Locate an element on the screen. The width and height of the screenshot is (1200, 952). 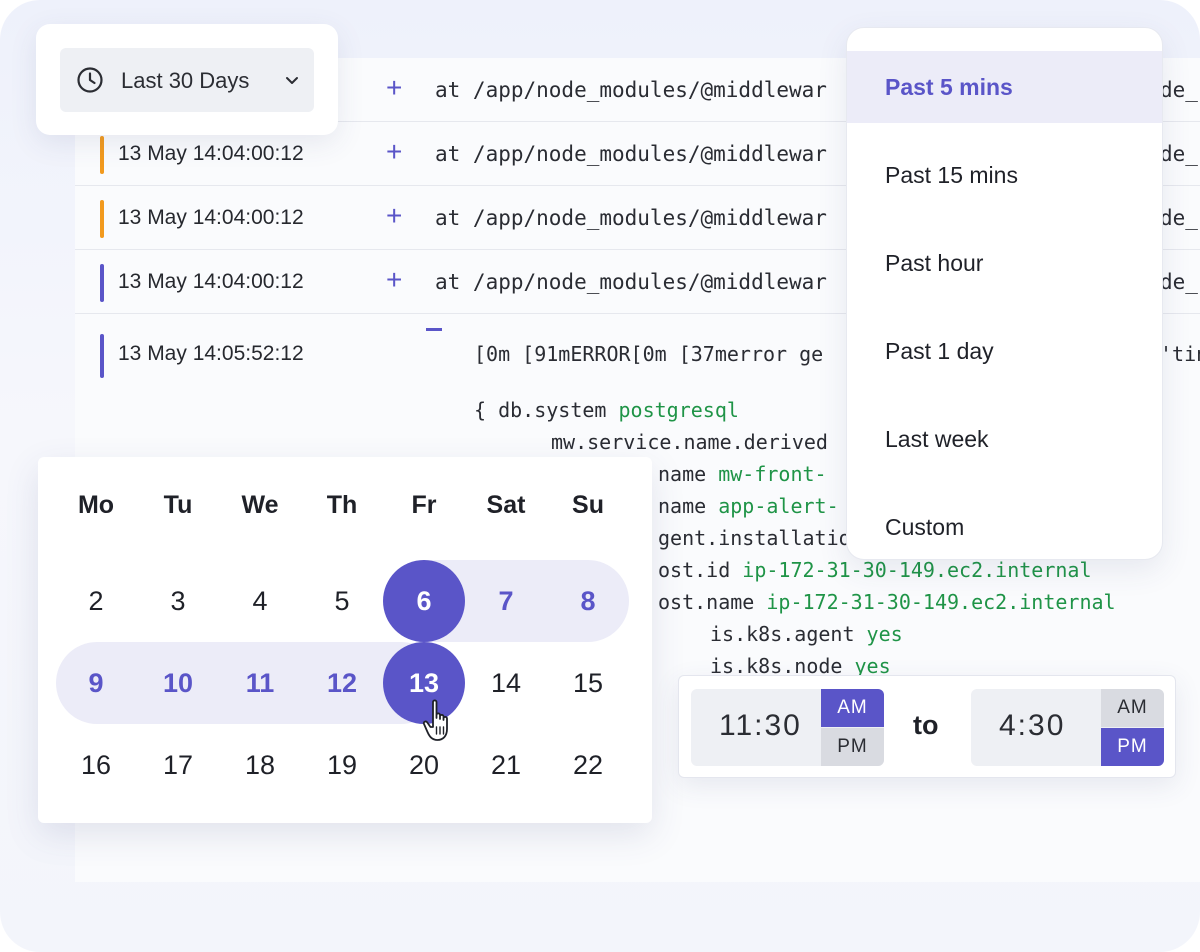
calendar-day: 17 is located at coordinates (178, 765).